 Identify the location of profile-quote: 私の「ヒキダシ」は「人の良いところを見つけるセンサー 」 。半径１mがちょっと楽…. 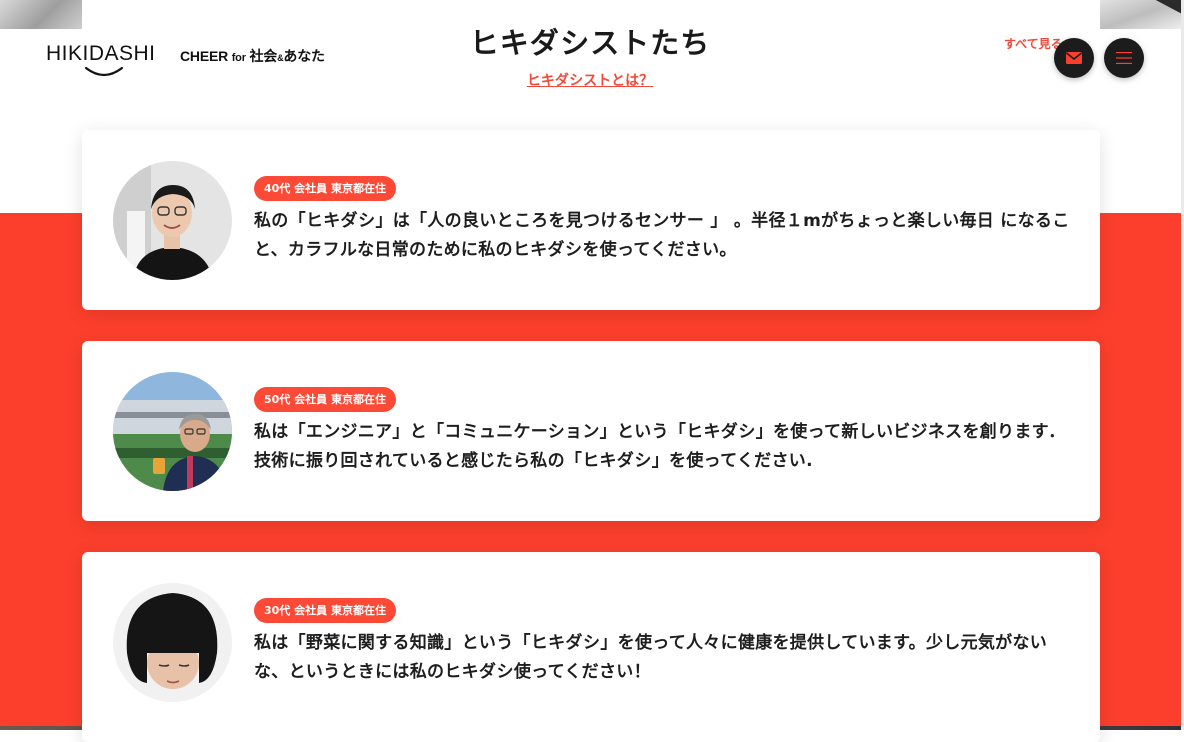
(662, 235).